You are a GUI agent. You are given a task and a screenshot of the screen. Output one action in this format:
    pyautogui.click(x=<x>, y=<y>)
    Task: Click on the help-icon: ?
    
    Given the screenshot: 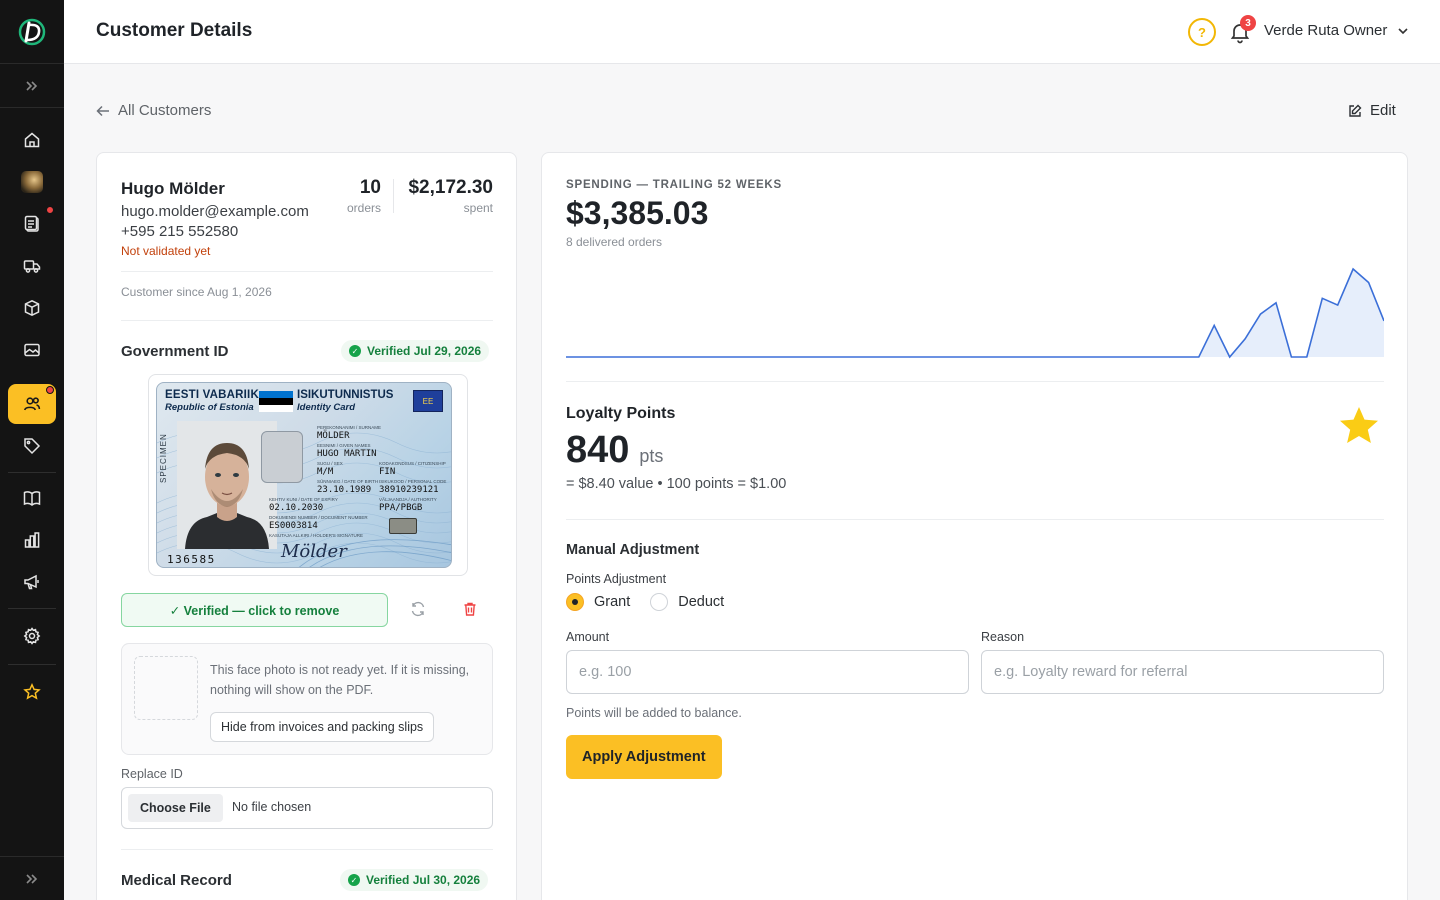 What is the action you would take?
    pyautogui.click(x=1202, y=32)
    